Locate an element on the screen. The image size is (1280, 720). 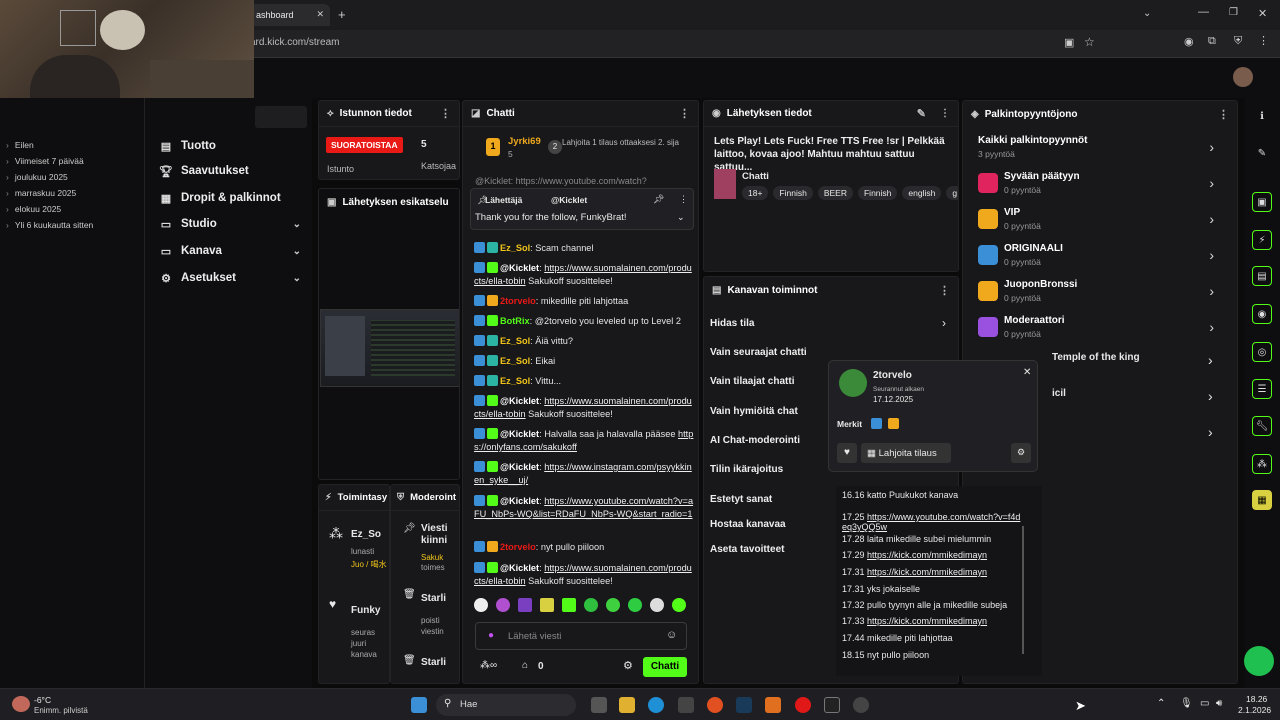
mic-icon: ● is located at coordinates (491, 635).